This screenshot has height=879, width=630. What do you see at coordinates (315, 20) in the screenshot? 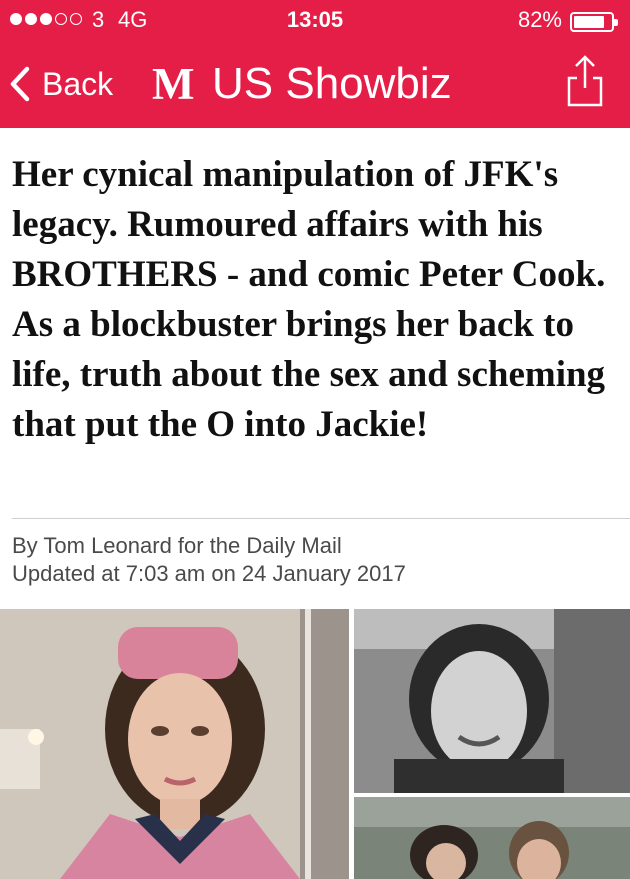
I see `status-bar: 3 4G 13:05 82%` at bounding box center [315, 20].